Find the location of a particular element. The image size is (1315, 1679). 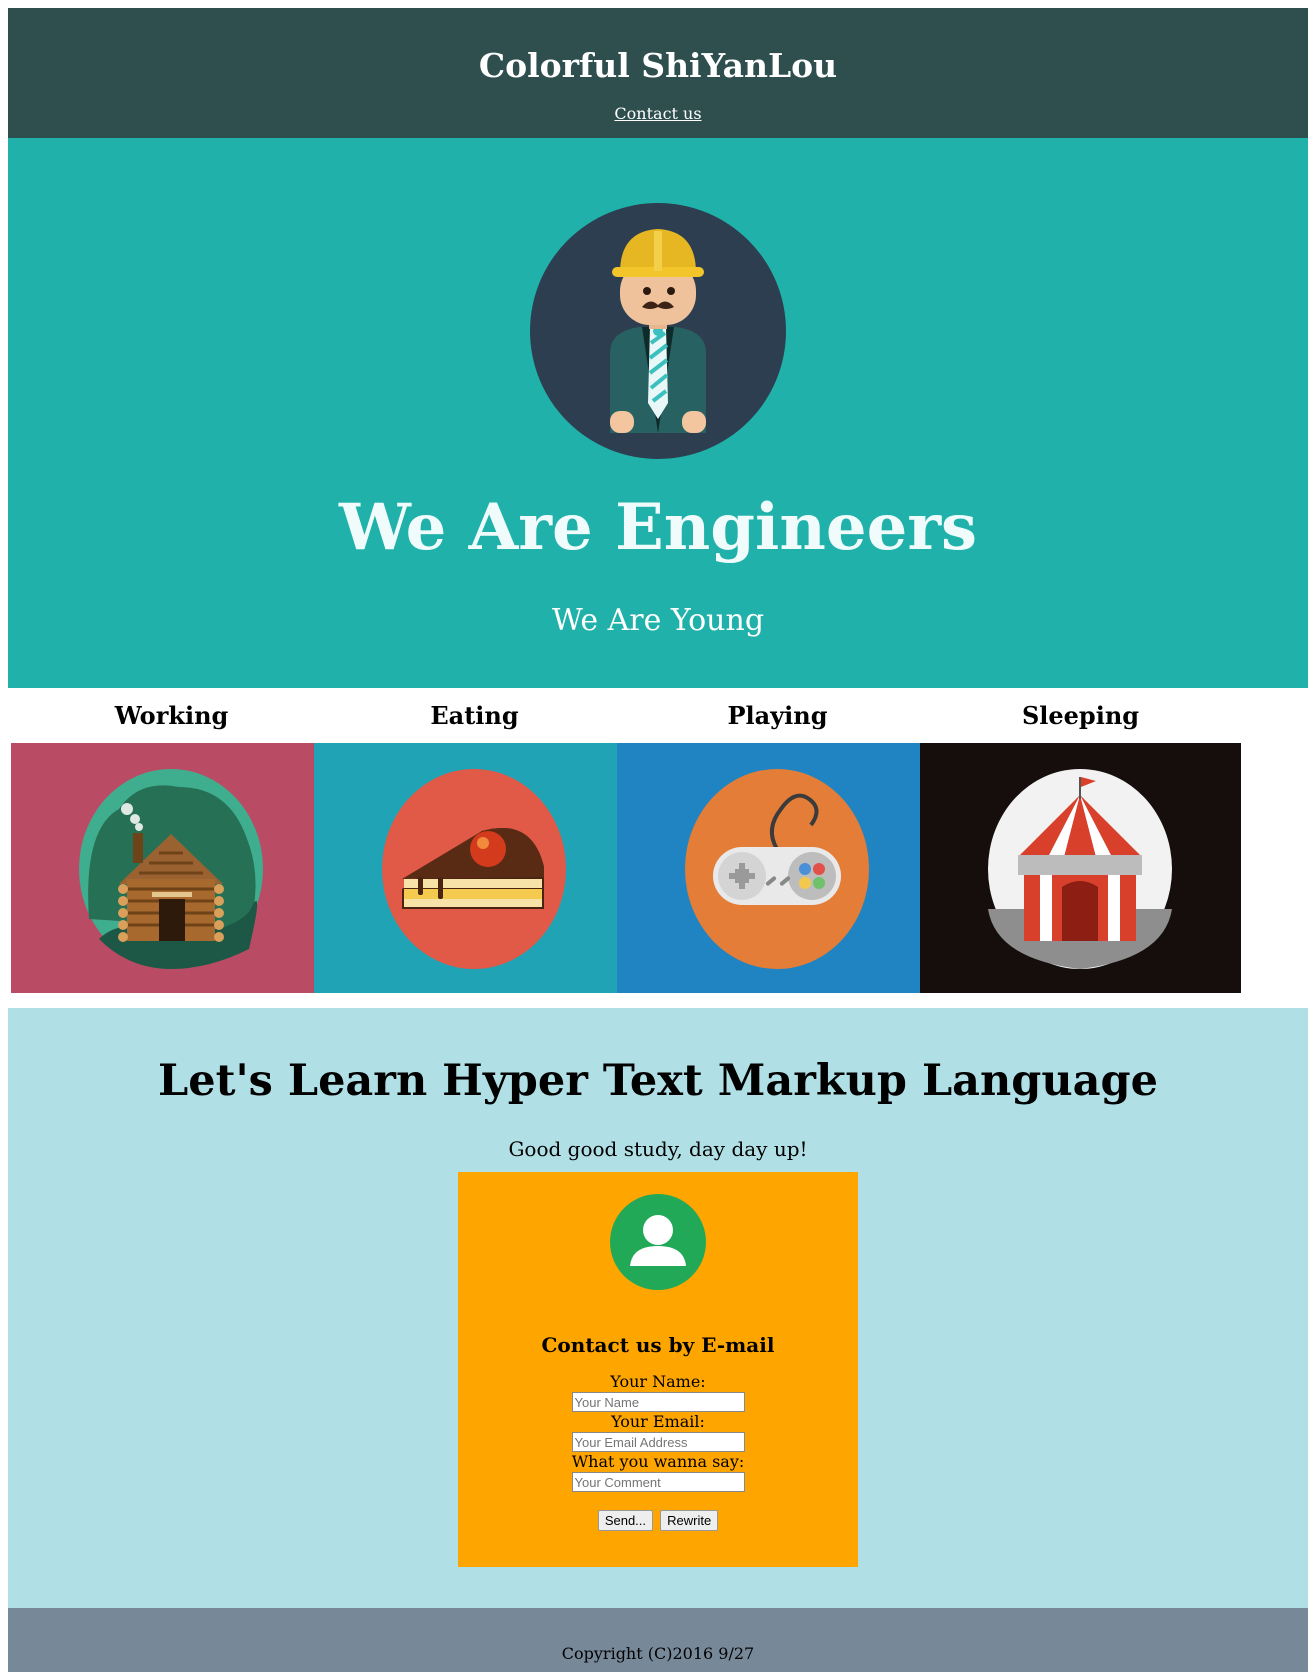

log-cabin-icon is located at coordinates (171, 869).